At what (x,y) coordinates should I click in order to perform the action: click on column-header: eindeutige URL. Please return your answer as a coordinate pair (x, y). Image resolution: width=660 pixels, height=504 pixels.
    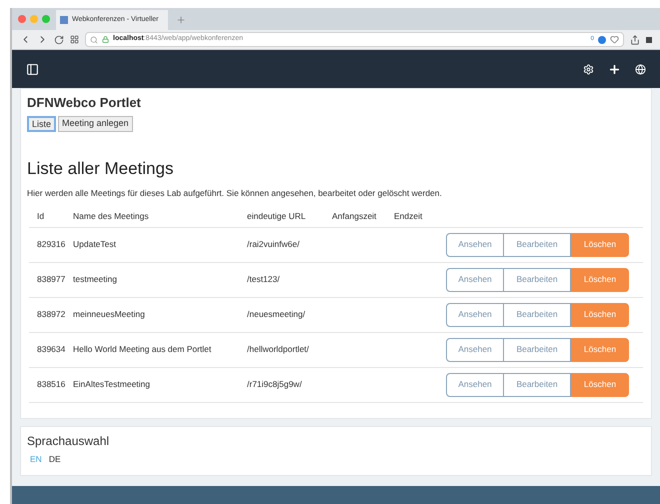
    Looking at the image, I should click on (277, 216).